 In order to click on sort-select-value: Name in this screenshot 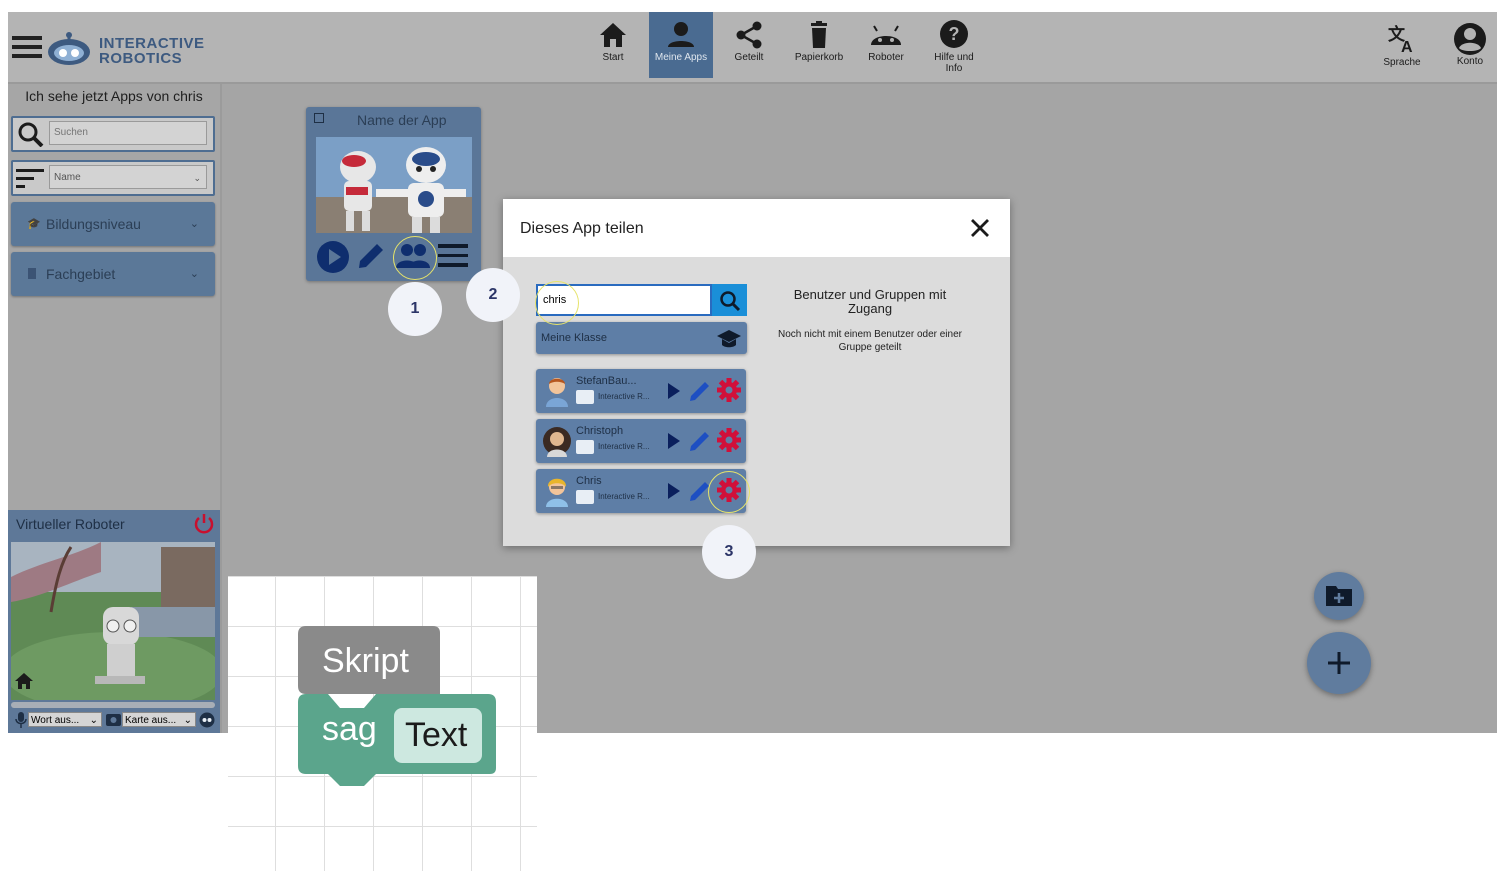, I will do `click(67, 177)`.